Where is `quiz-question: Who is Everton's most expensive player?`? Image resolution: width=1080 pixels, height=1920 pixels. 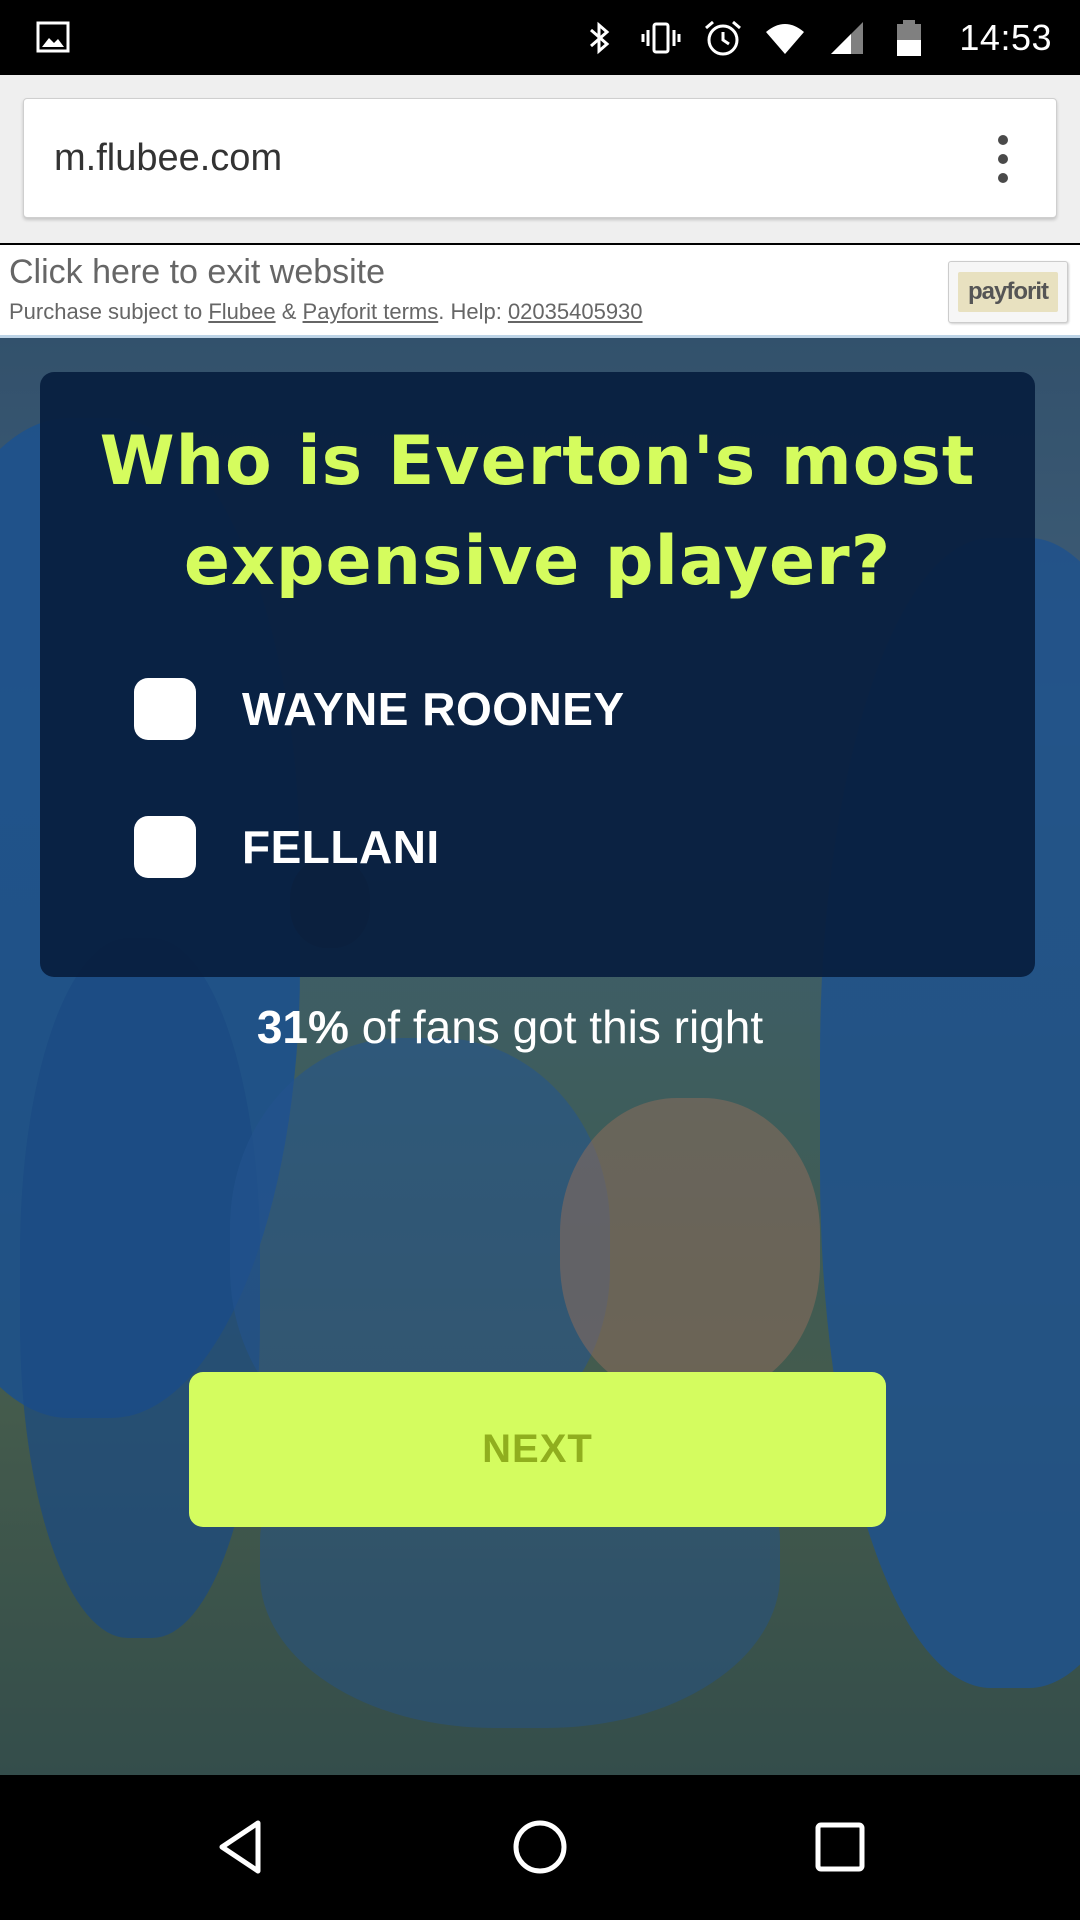 quiz-question: Who is Everton's most expensive player? is located at coordinates (537, 512).